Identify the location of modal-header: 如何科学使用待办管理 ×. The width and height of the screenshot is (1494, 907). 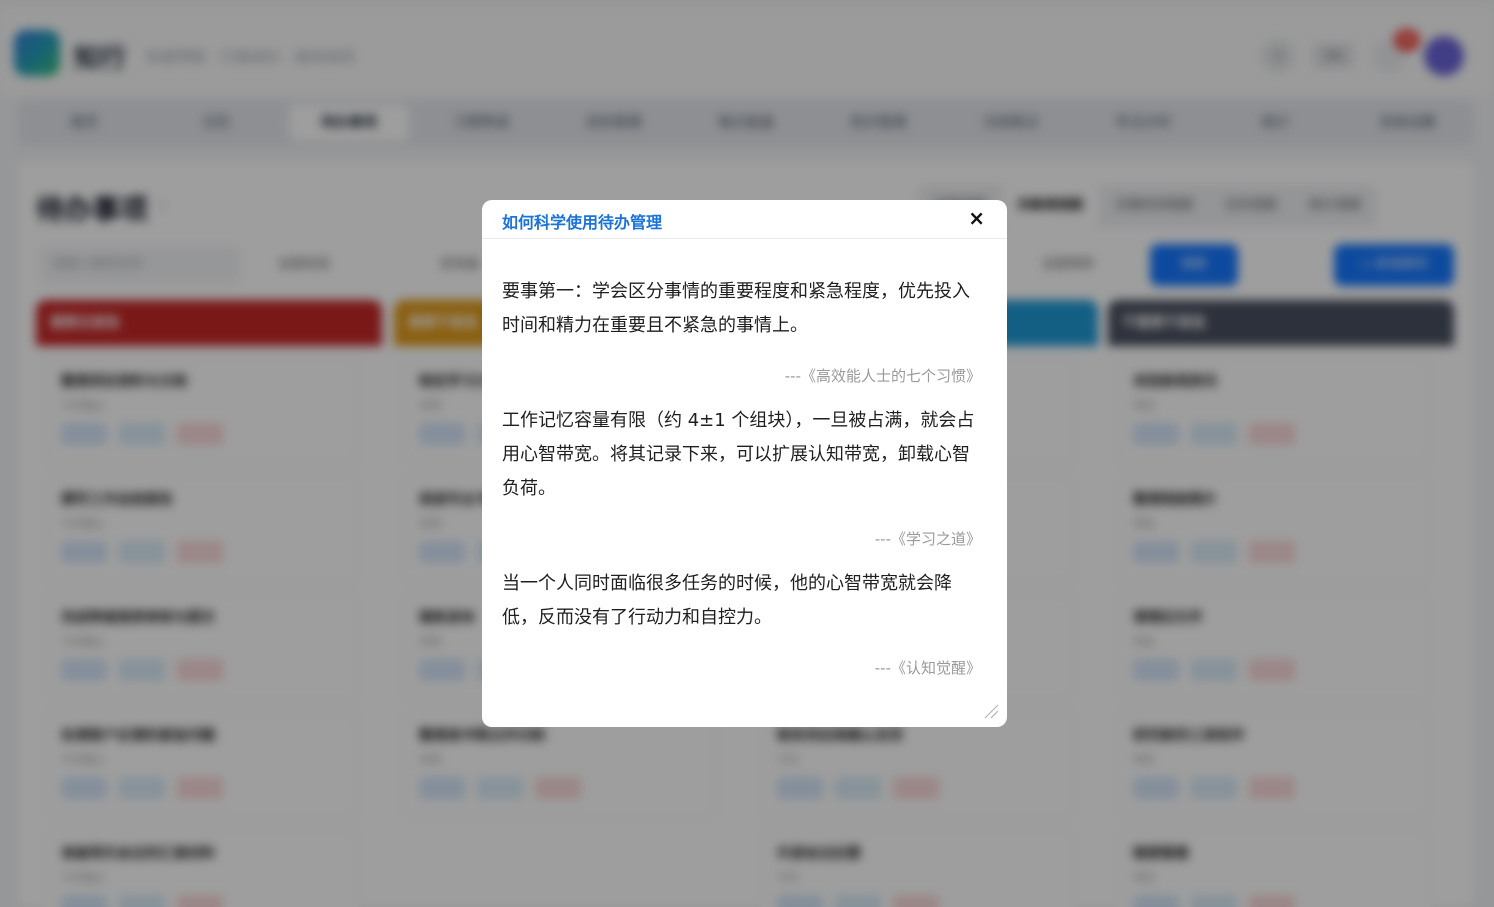
(744, 219).